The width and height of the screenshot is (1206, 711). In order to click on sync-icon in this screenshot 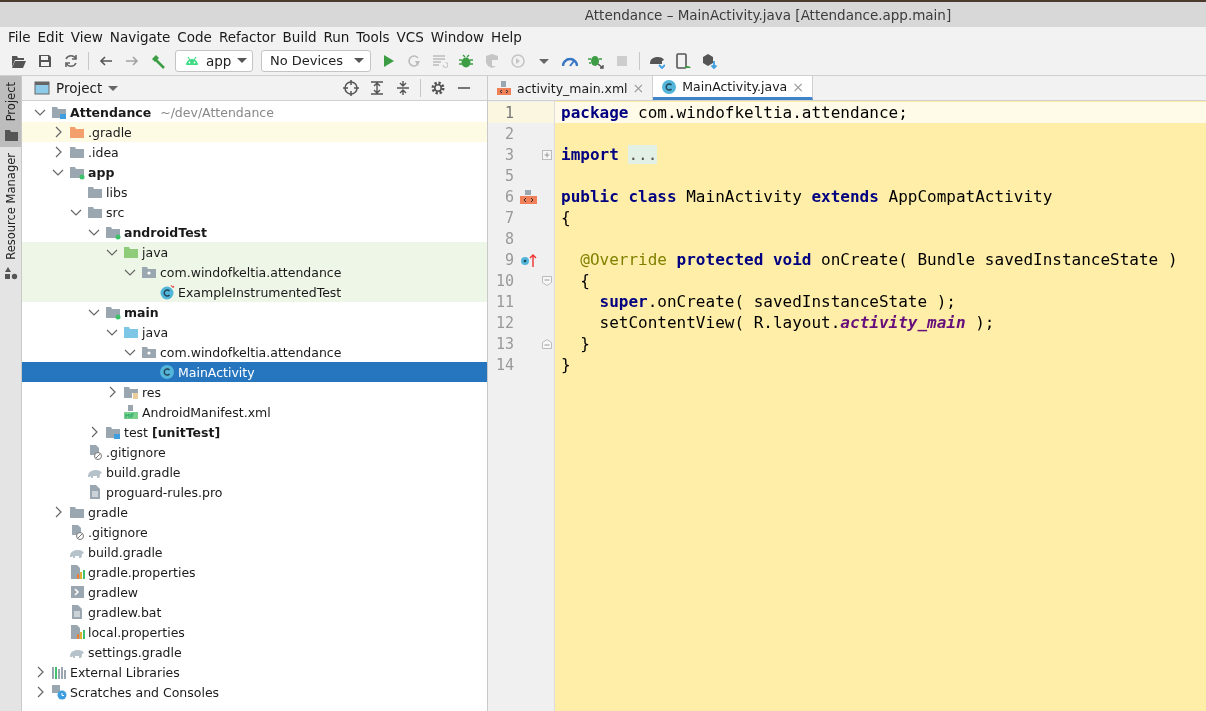, I will do `click(71, 60)`.